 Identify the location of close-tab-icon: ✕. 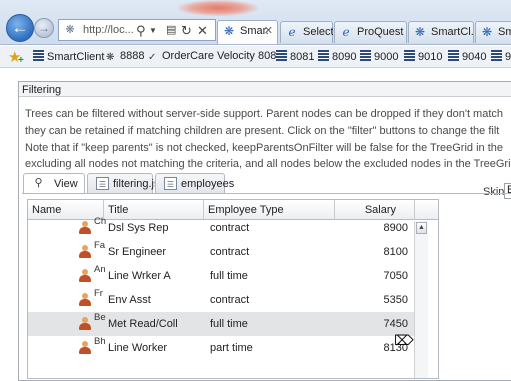
(268, 30).